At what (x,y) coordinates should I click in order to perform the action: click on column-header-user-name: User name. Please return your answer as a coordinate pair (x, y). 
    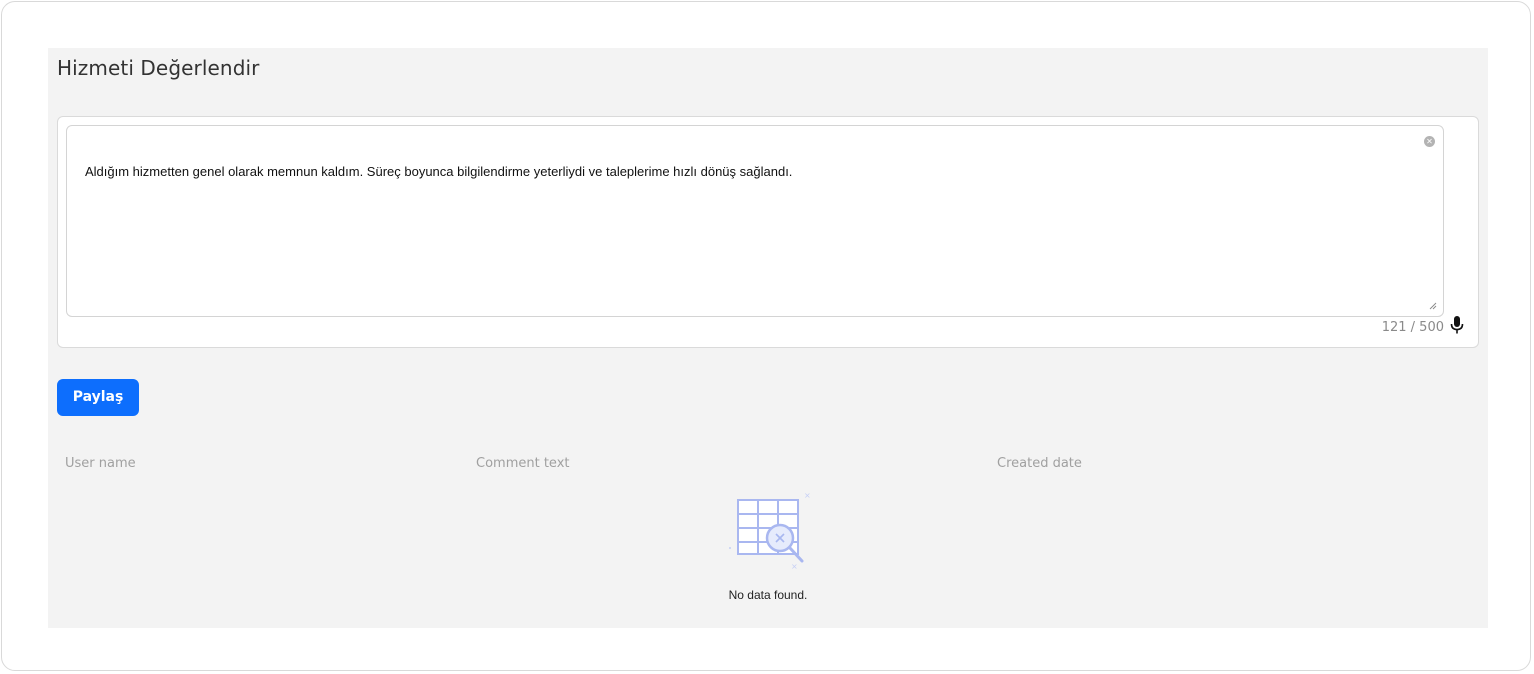
    Looking at the image, I should click on (100, 463).